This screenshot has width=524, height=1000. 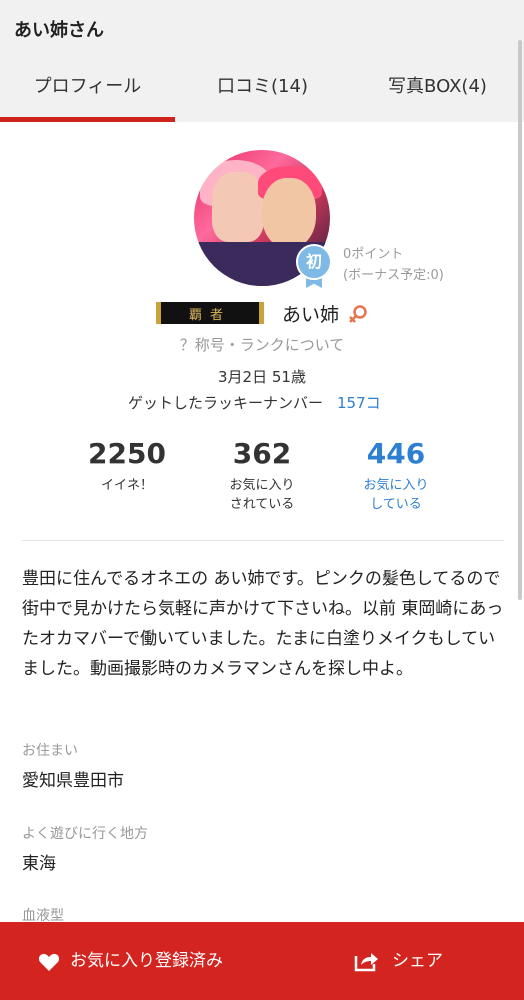 What do you see at coordinates (59, 30) in the screenshot?
I see `page-title: あい姉さん` at bounding box center [59, 30].